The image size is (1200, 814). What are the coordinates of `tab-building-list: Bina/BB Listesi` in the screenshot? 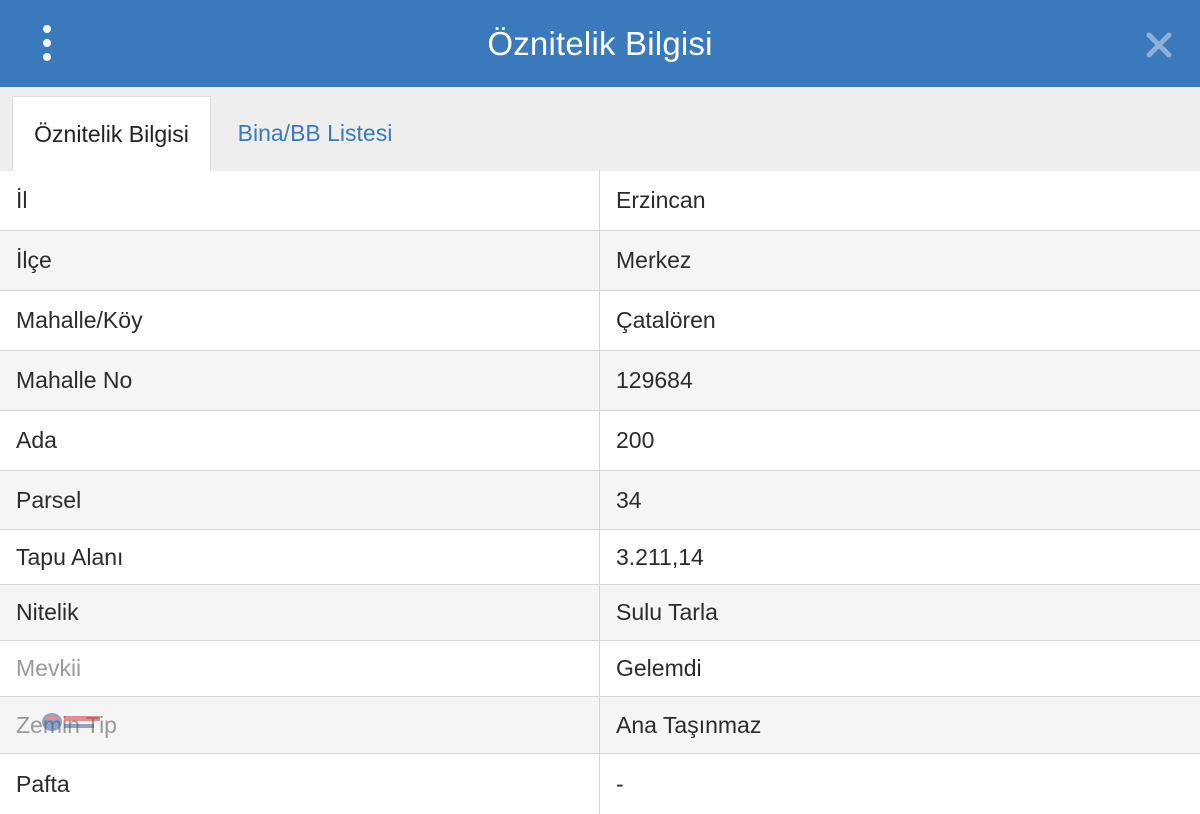 It's located at (315, 133).